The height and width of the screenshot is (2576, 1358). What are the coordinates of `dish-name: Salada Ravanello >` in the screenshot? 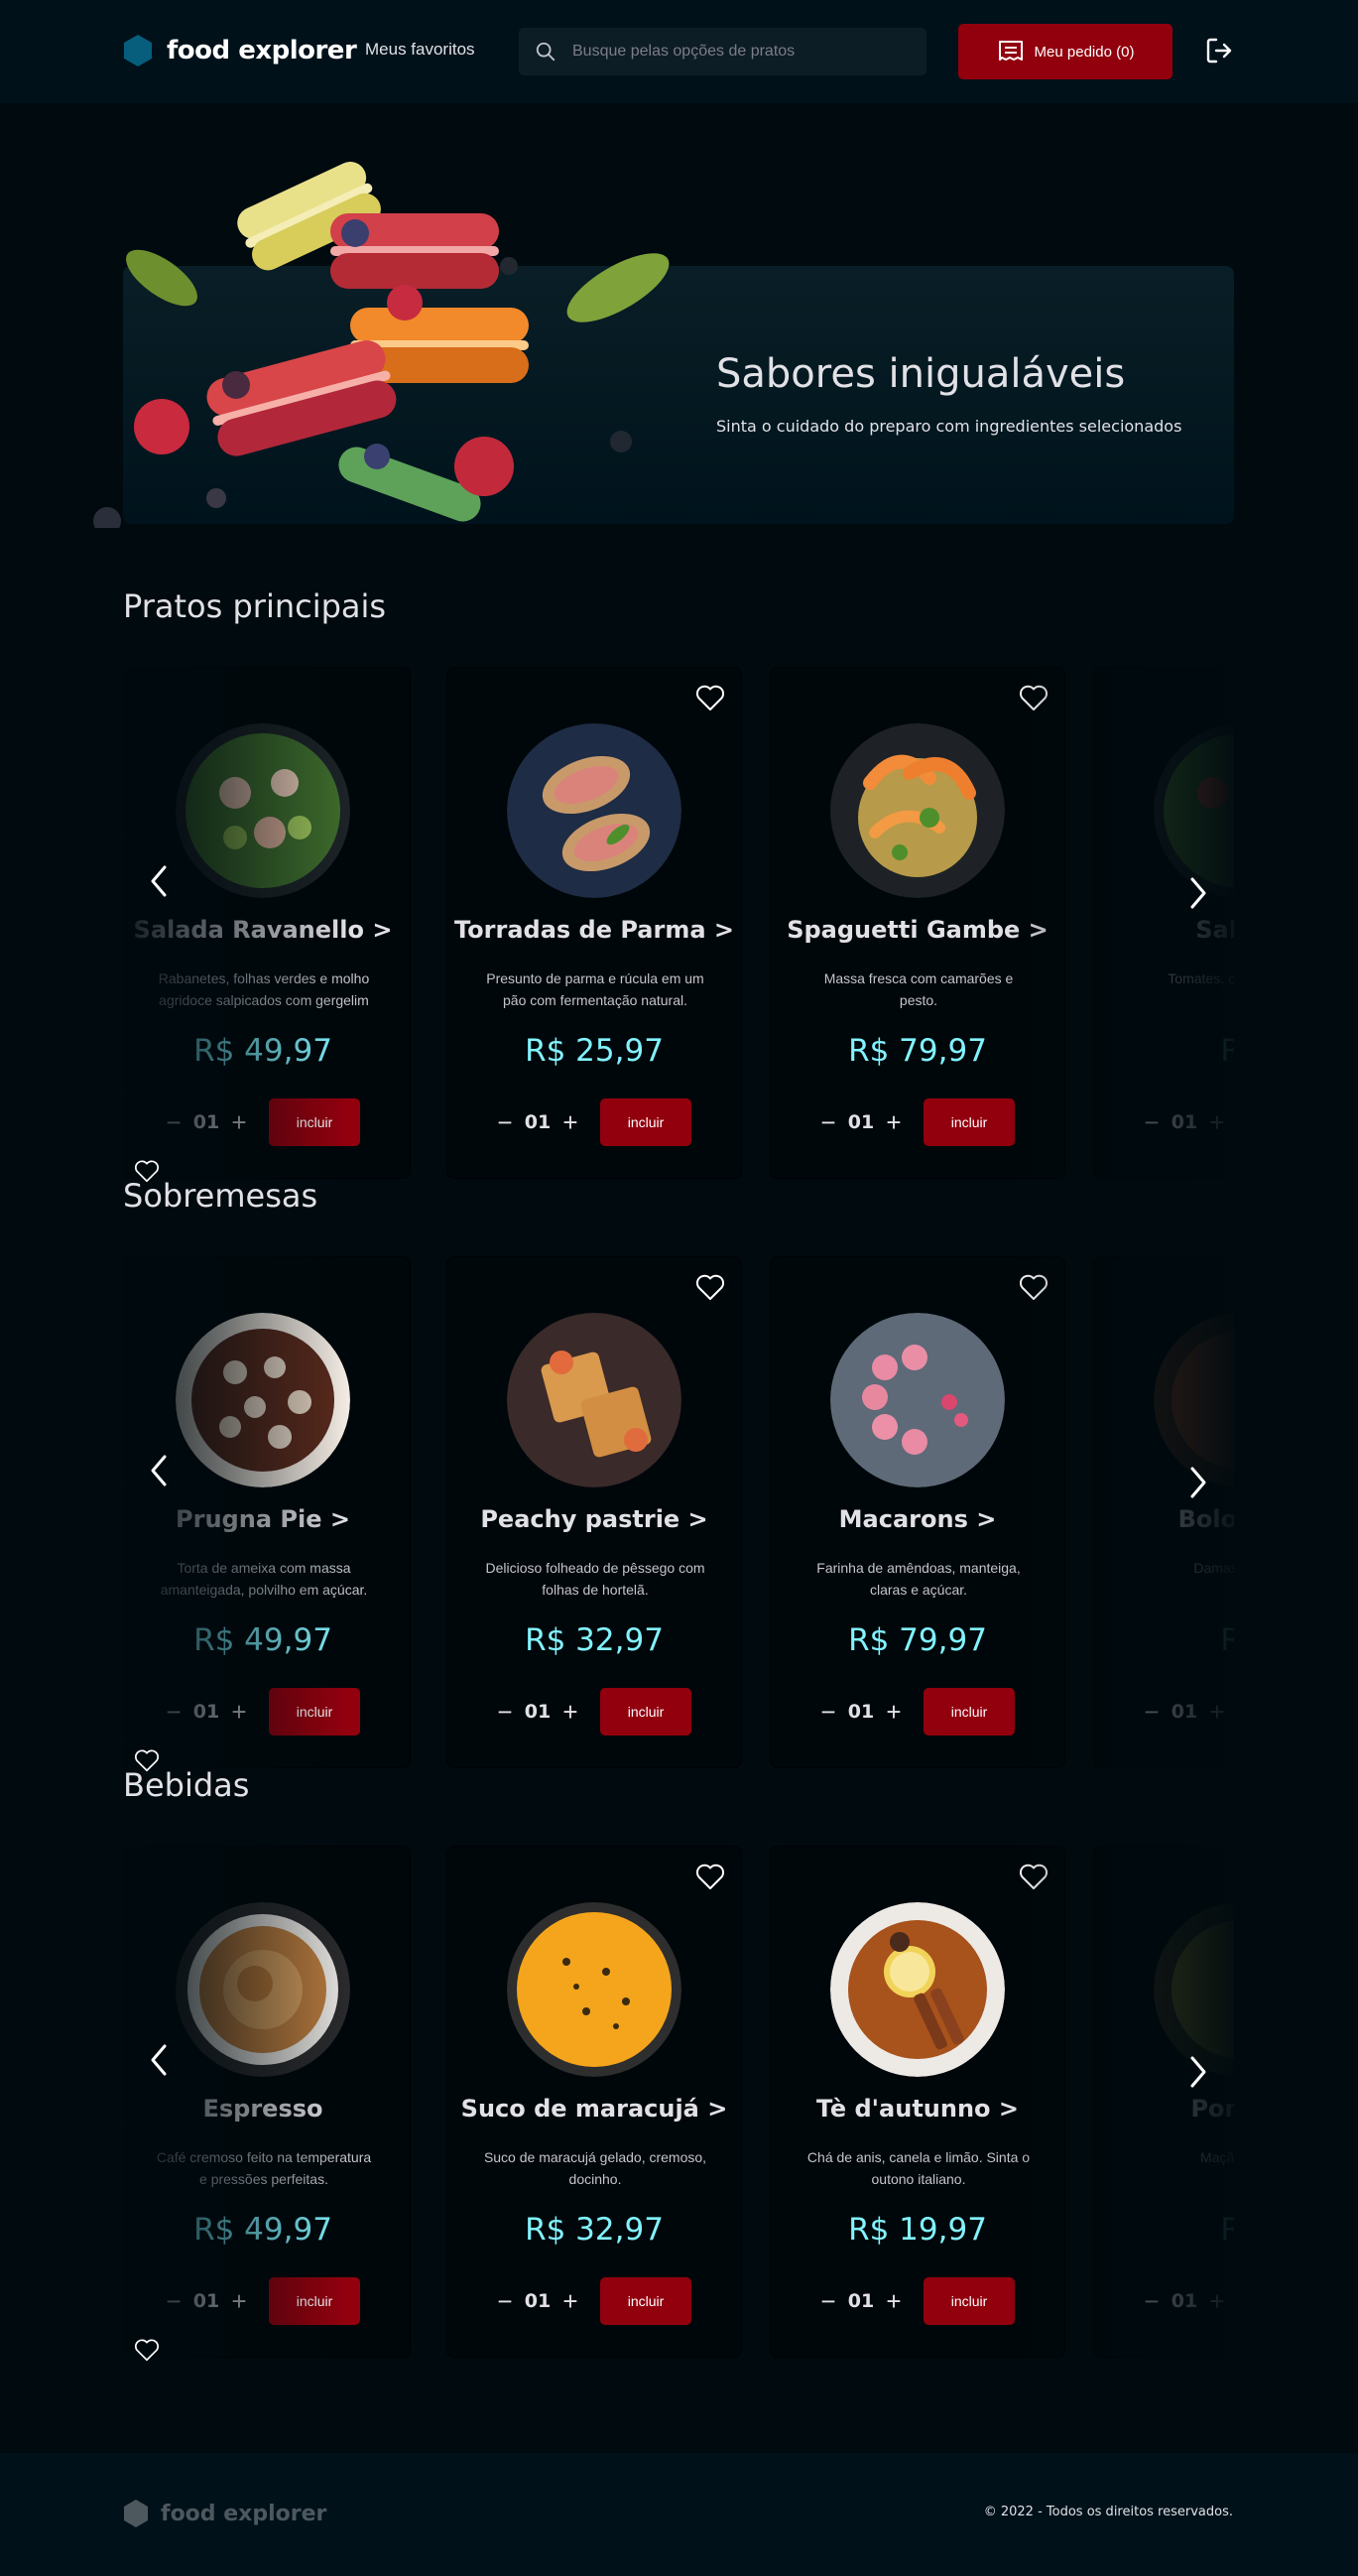 It's located at (266, 930).